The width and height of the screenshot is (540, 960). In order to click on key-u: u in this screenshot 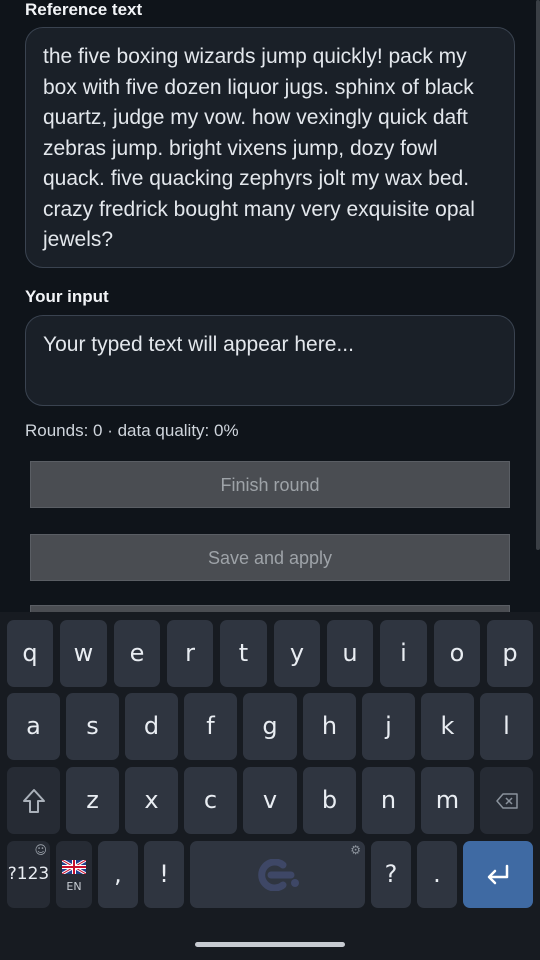, I will do `click(350, 653)`.